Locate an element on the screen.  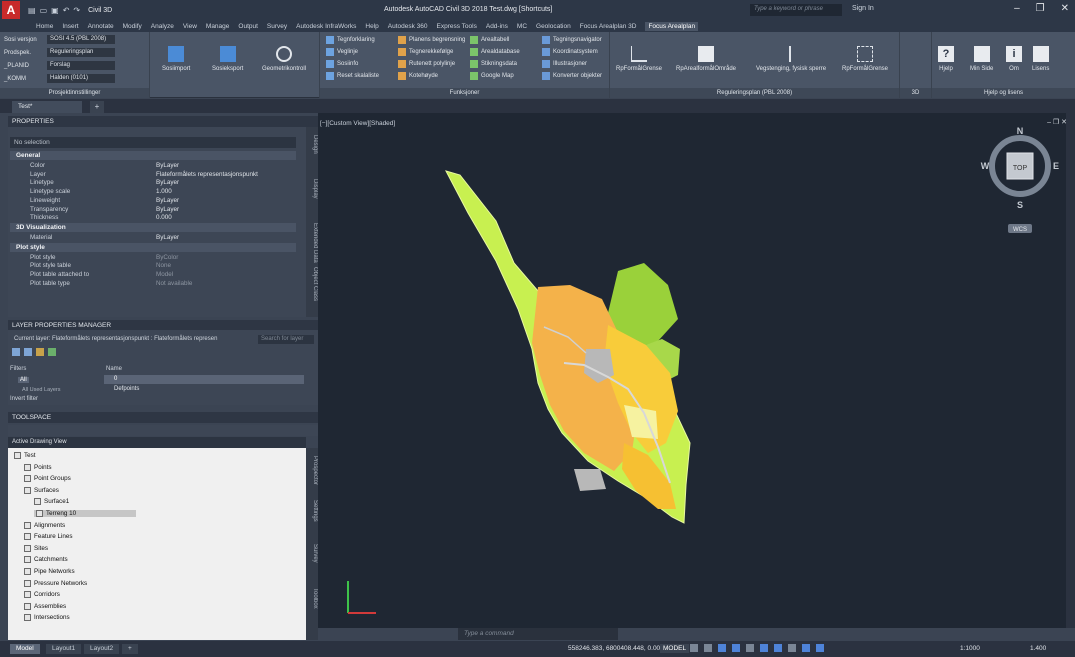
name-column-header: Name is located at coordinates (114, 369).